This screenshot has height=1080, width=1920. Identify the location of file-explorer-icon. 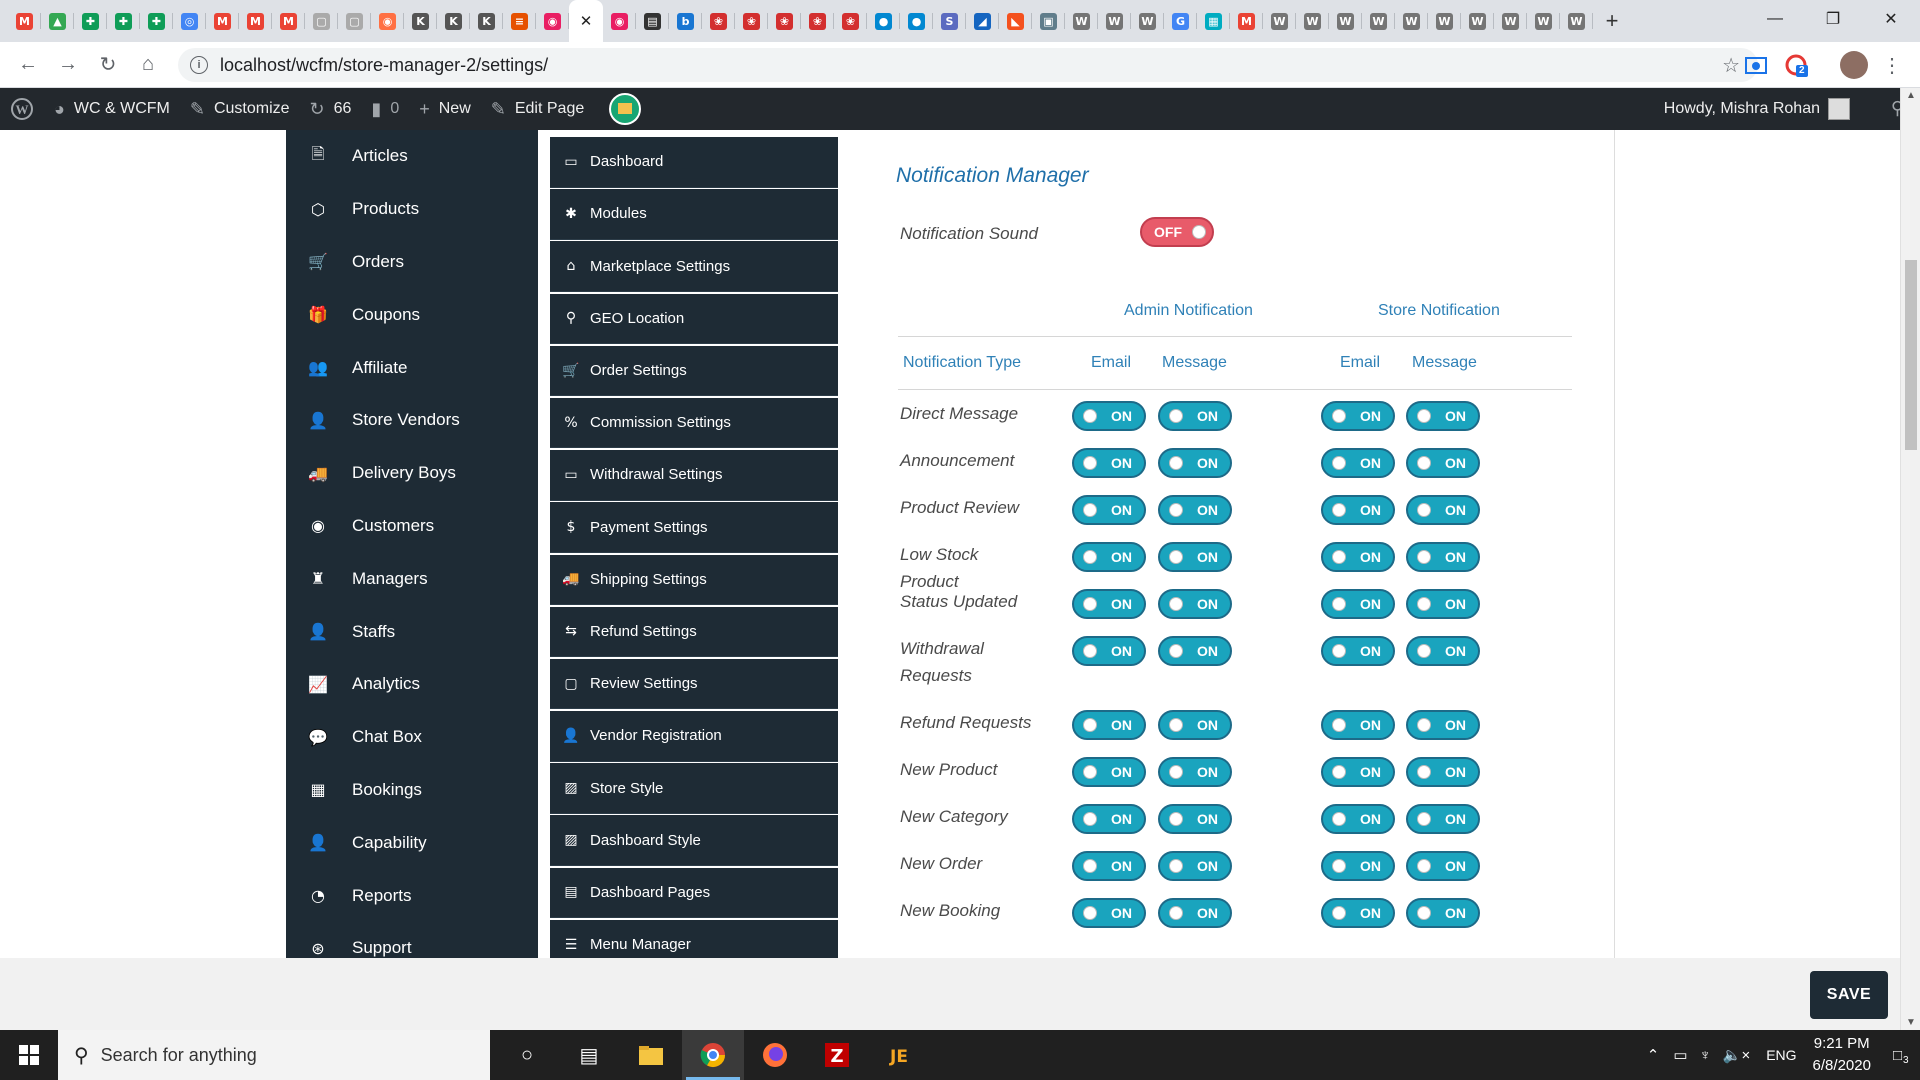
(651, 1055).